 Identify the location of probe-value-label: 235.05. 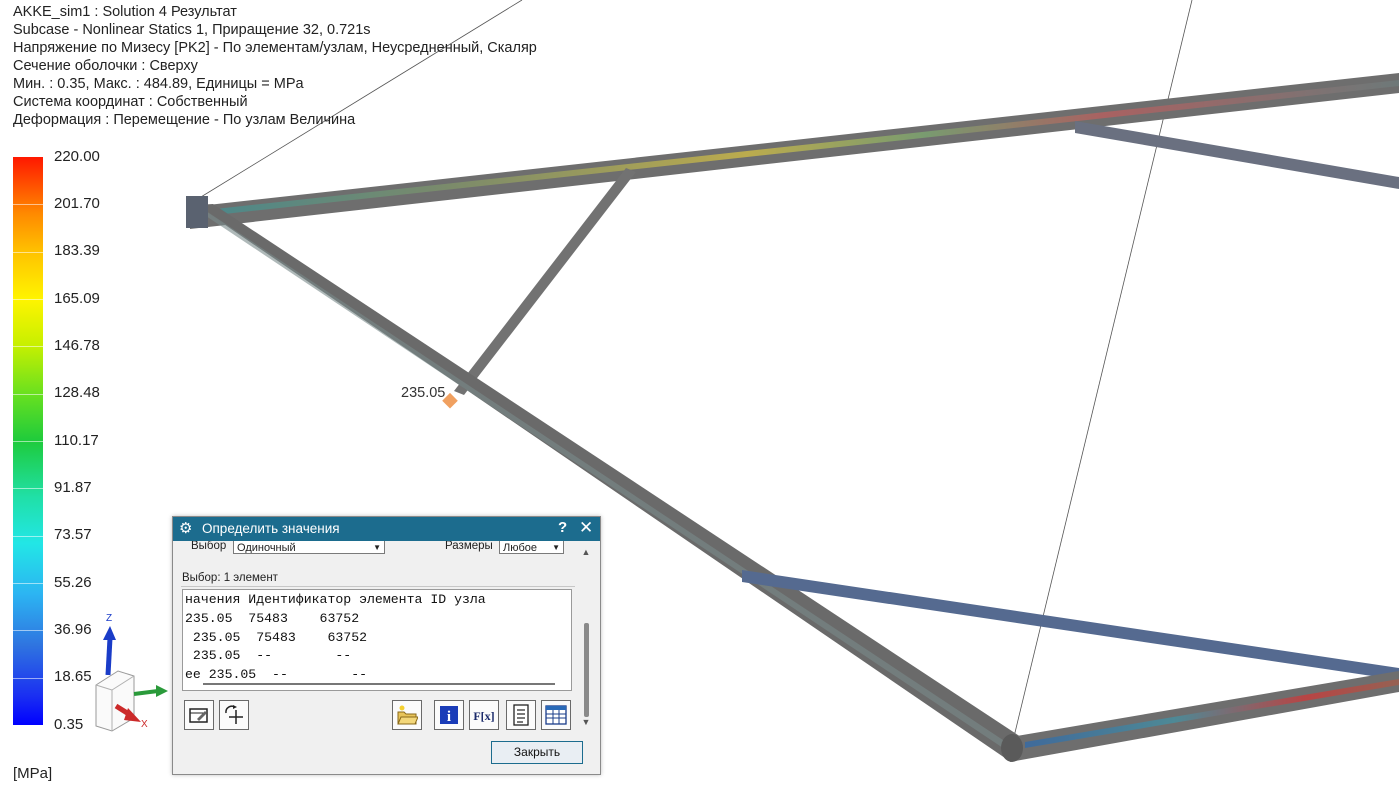
(423, 393).